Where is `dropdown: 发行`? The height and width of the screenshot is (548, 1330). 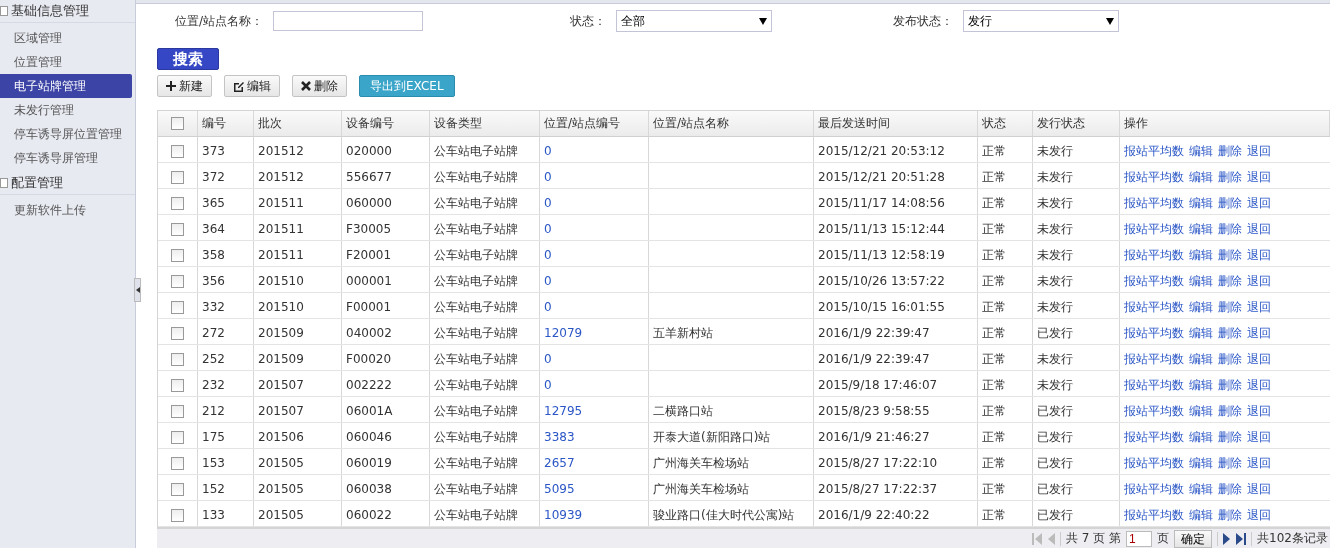 dropdown: 发行 is located at coordinates (1041, 21).